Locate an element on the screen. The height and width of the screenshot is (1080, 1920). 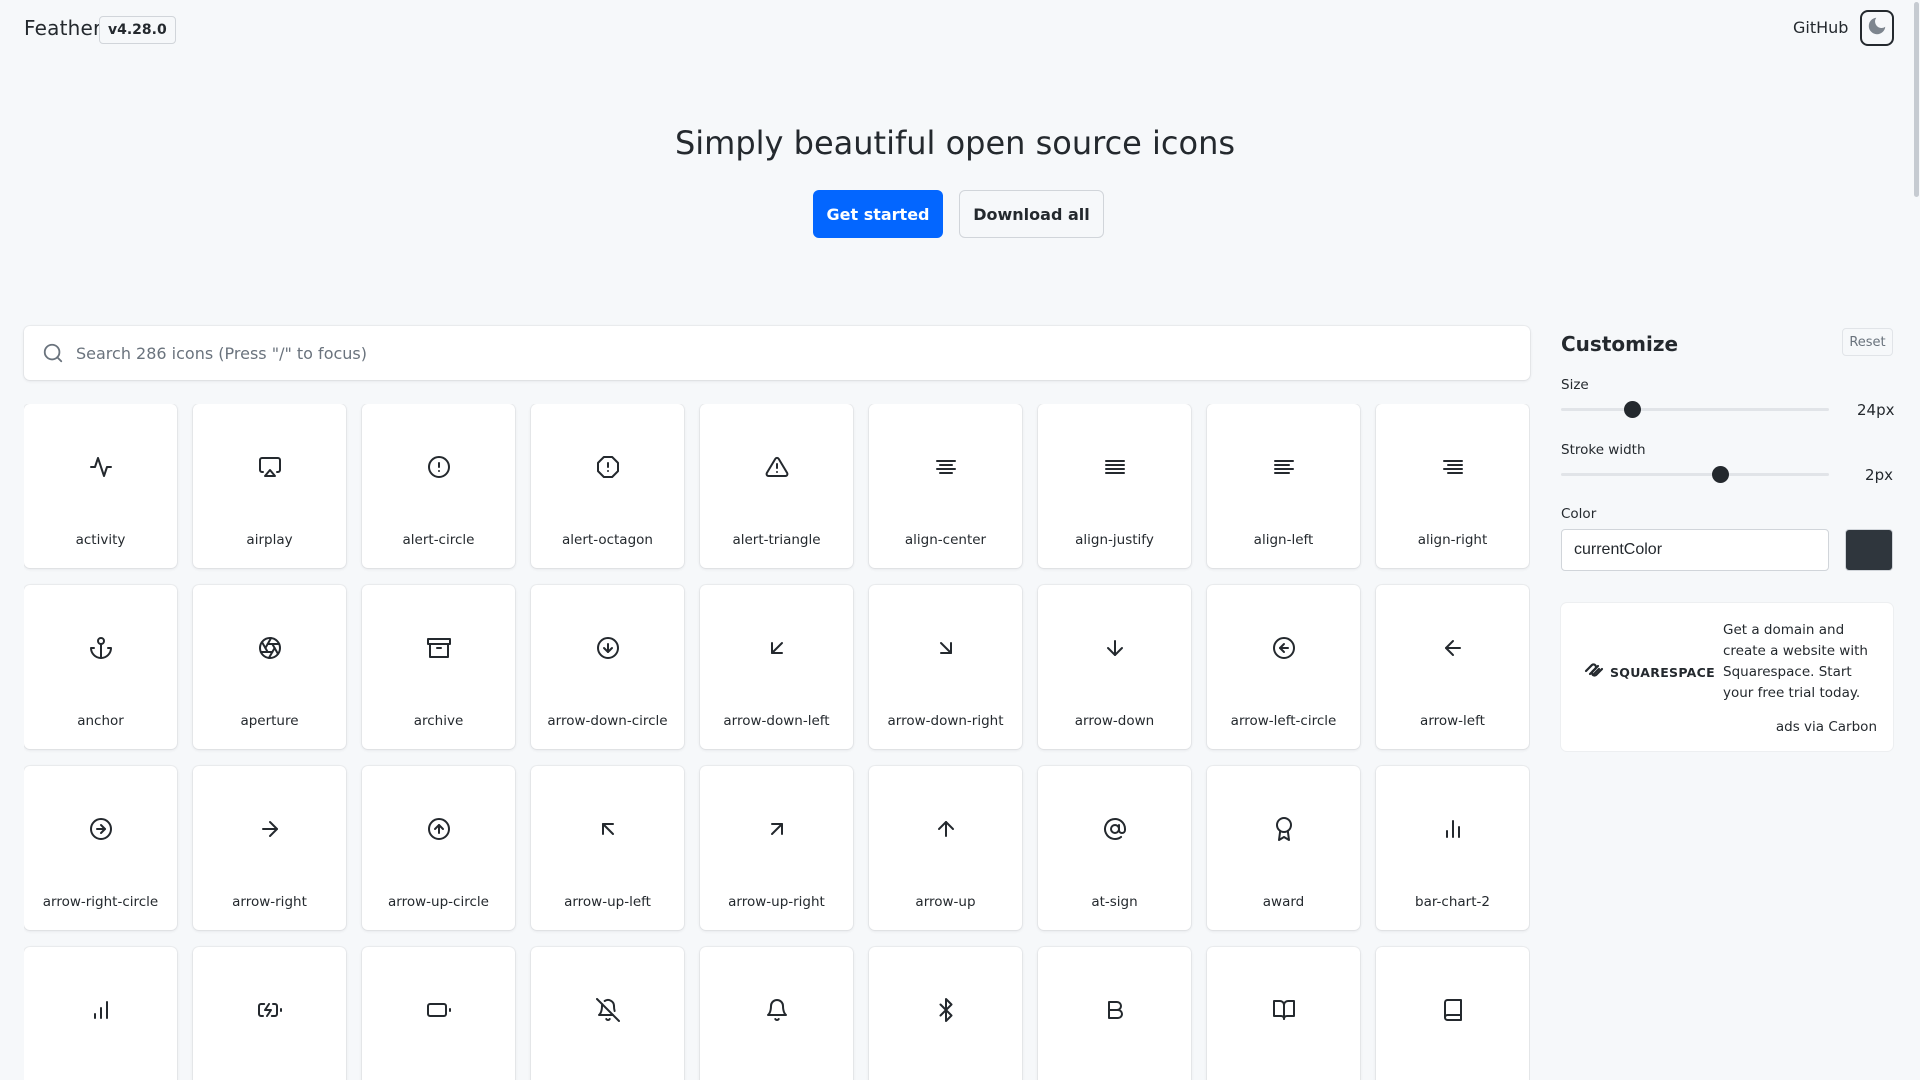
icon-card-arrow-up-circle: arrow-up-circle is located at coordinates (438, 848).